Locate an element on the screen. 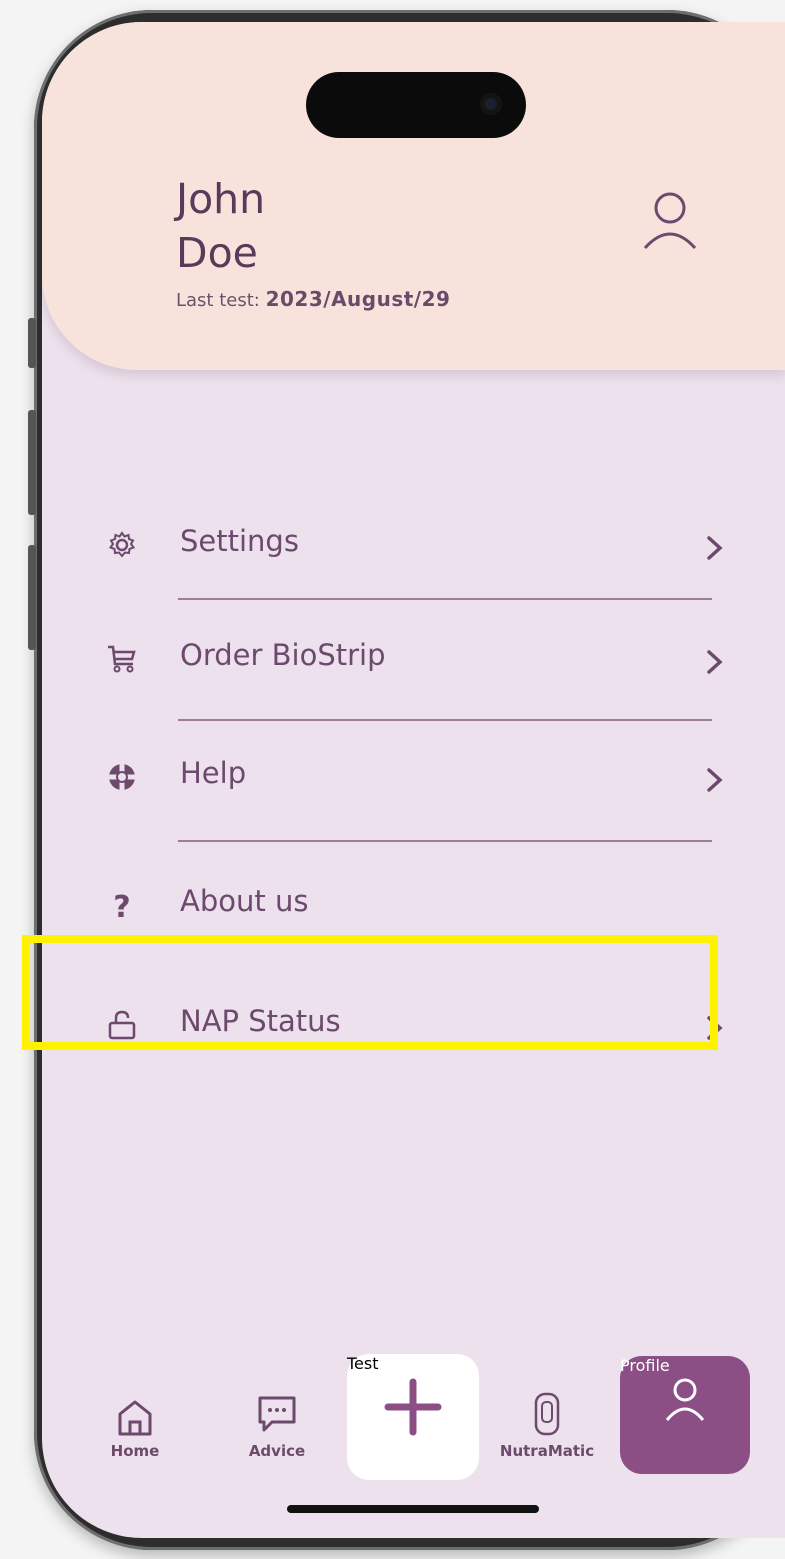 This screenshot has width=785, height=1559. question-icon: ? is located at coordinates (121, 905).